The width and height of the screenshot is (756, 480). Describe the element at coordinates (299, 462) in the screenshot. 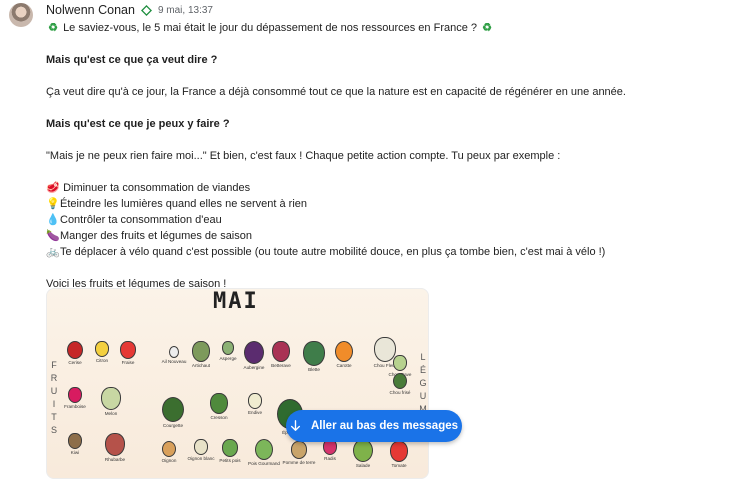

I see `produce-label: Pomme de terre` at that location.